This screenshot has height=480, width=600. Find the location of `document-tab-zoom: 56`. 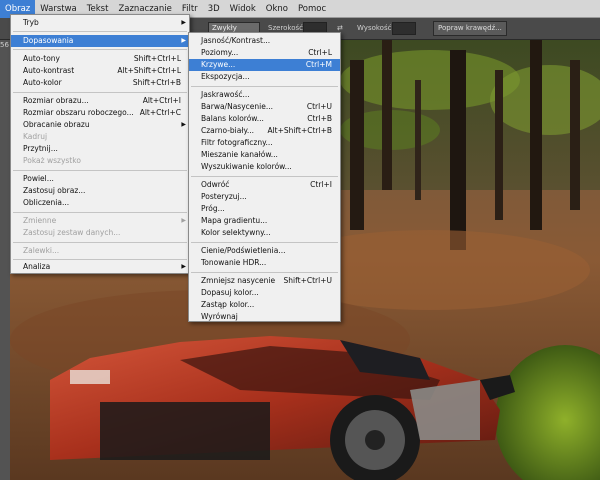

document-tab-zoom: 56 is located at coordinates (4, 45).